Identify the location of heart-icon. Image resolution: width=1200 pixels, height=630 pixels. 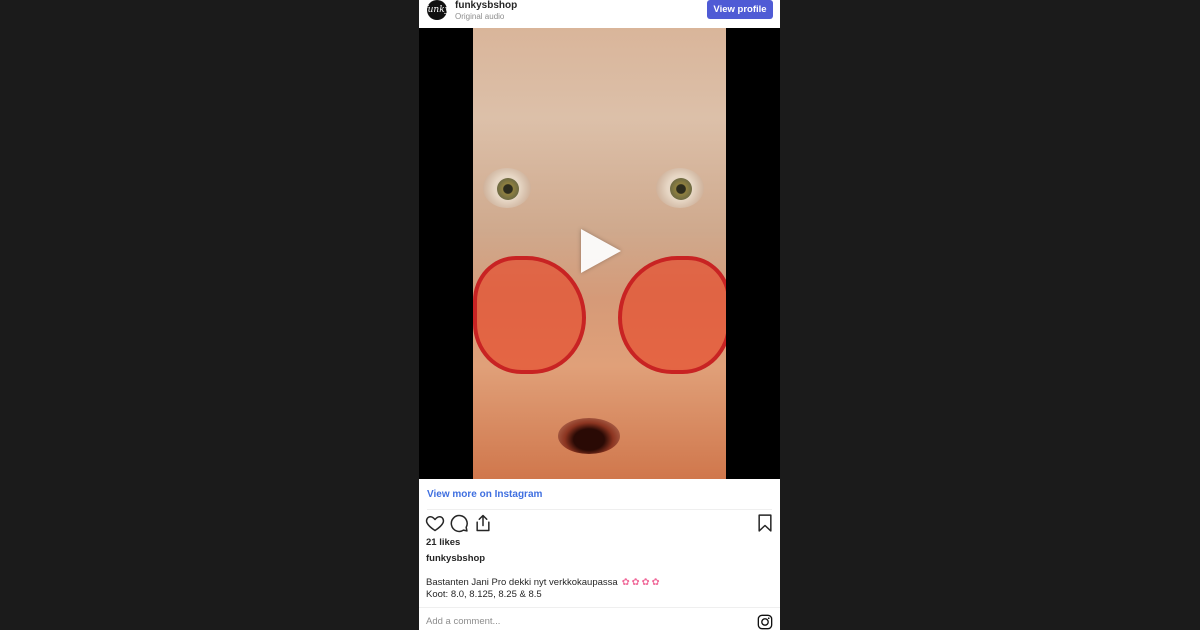
(435, 523).